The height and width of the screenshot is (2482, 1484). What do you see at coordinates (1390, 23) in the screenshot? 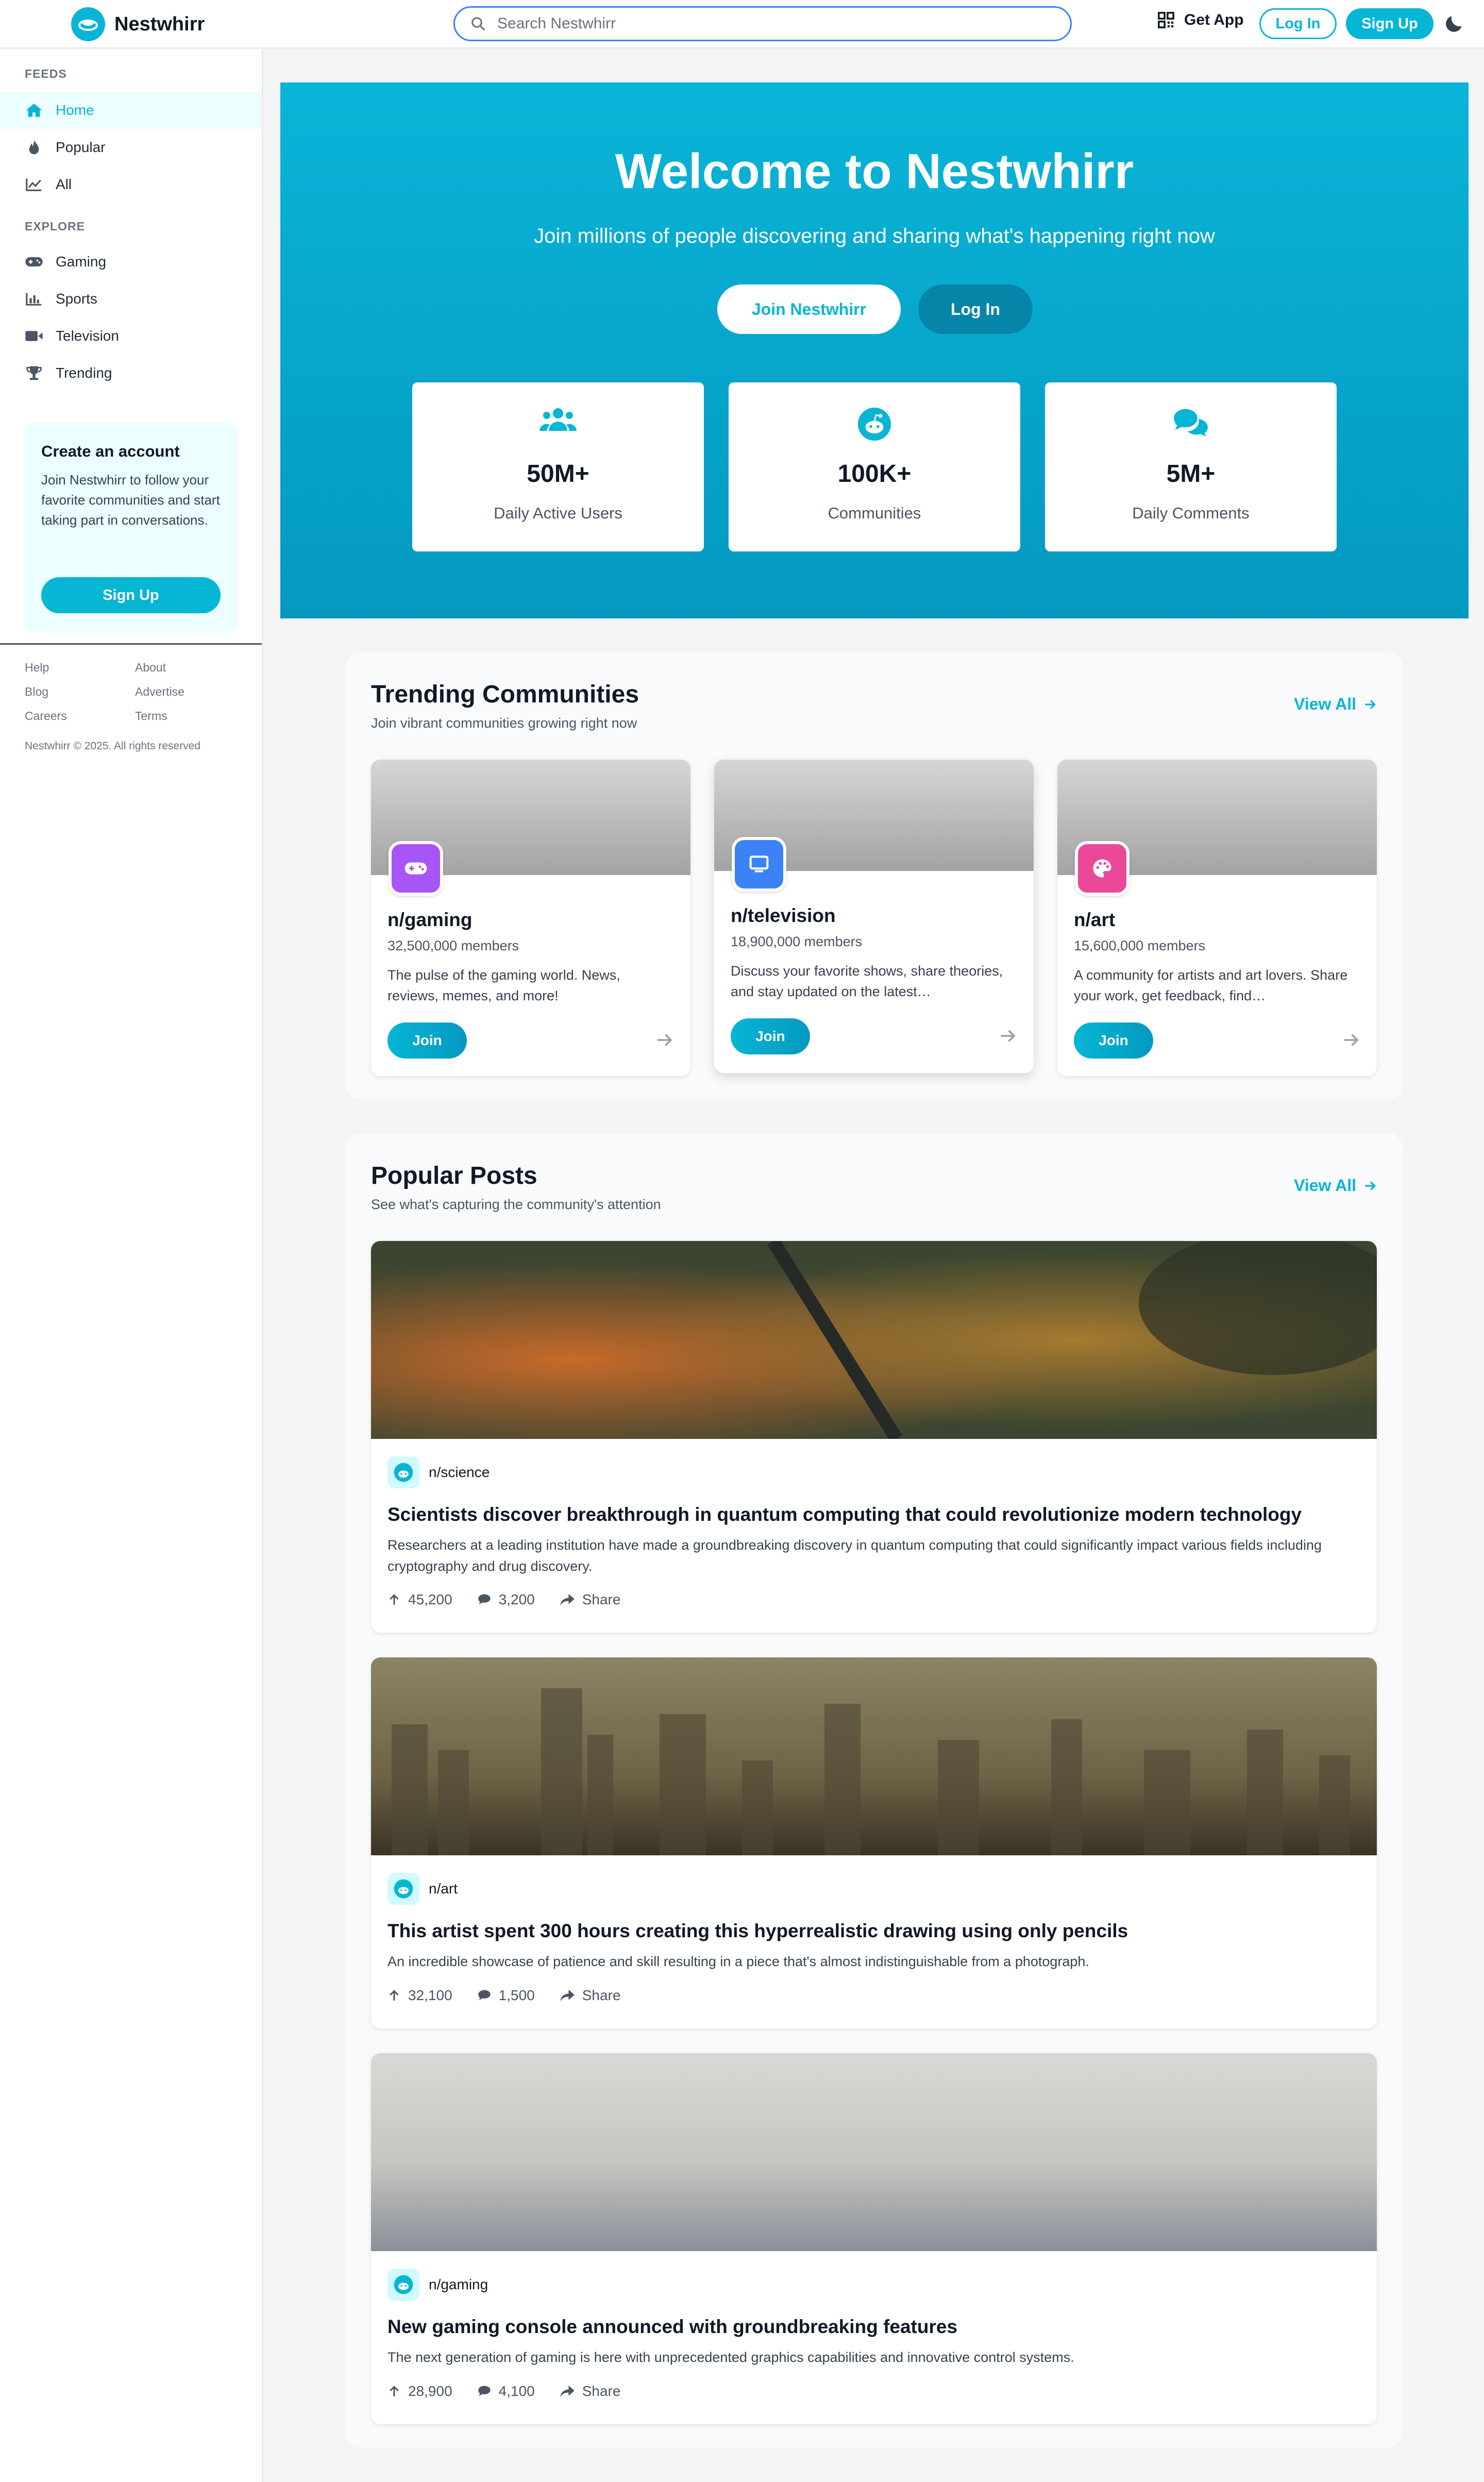
I see `signup-button: Sign Up` at bounding box center [1390, 23].